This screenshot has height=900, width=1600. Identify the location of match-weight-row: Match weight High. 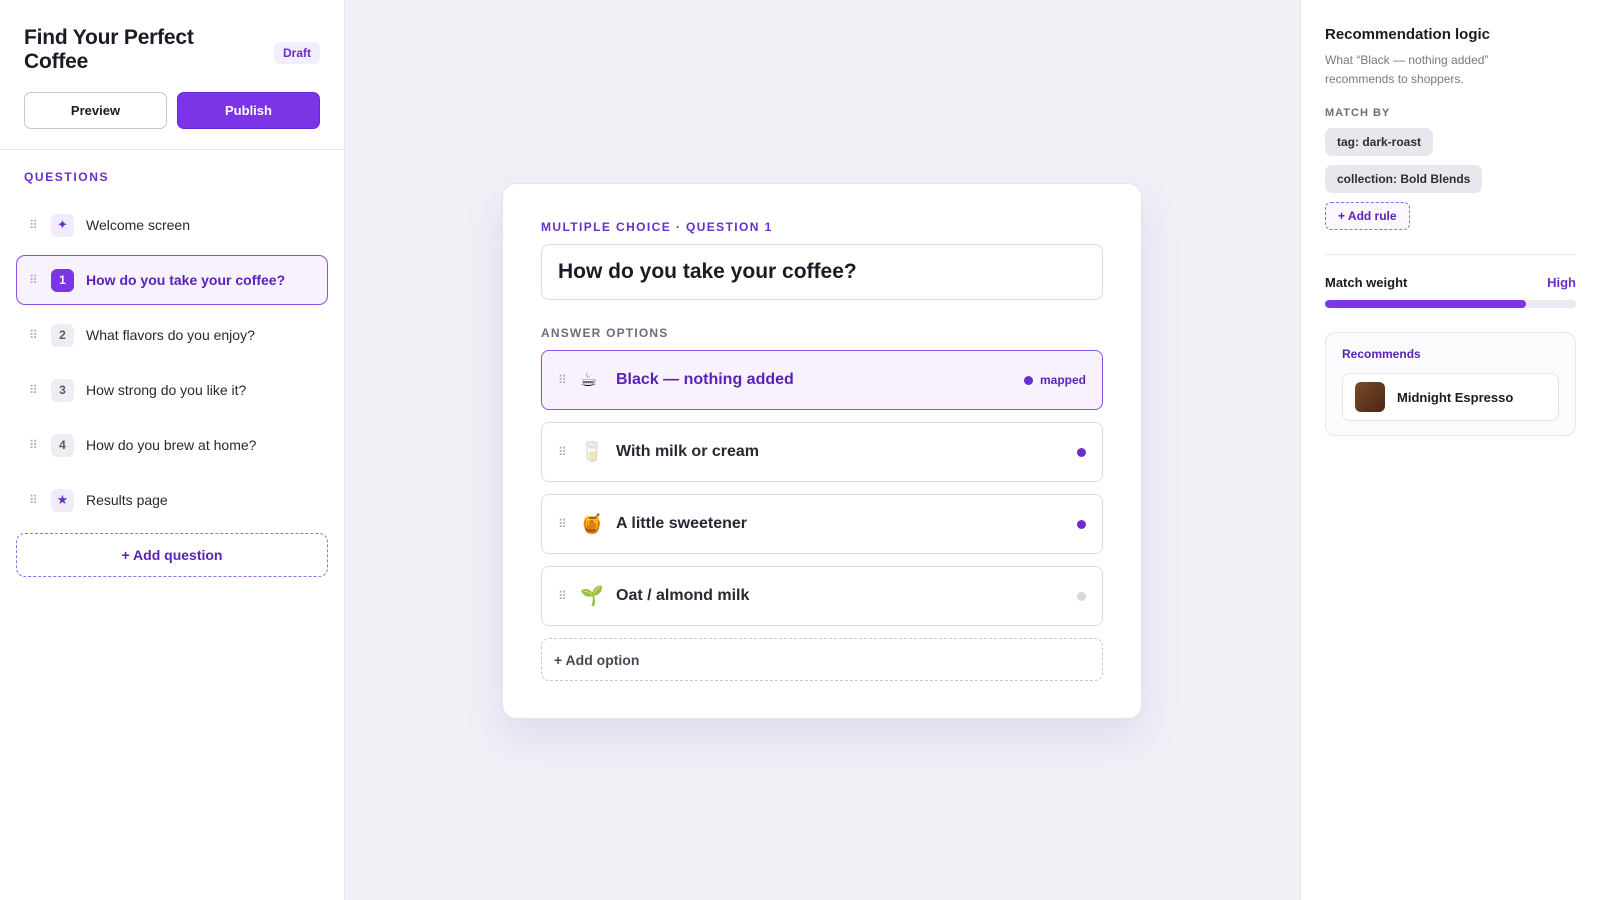
(1450, 282).